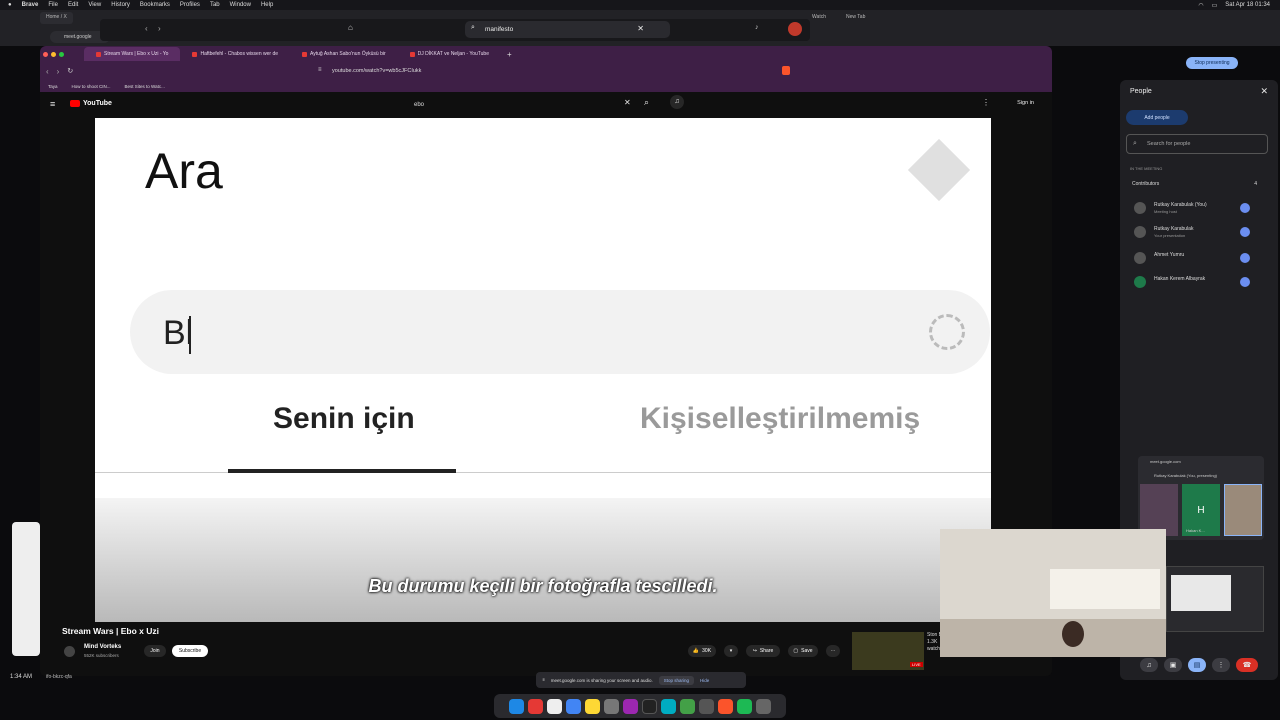 Image resolution: width=1280 pixels, height=720 pixels. I want to click on participant-name: Ahmet Yumru, so click(1169, 255).